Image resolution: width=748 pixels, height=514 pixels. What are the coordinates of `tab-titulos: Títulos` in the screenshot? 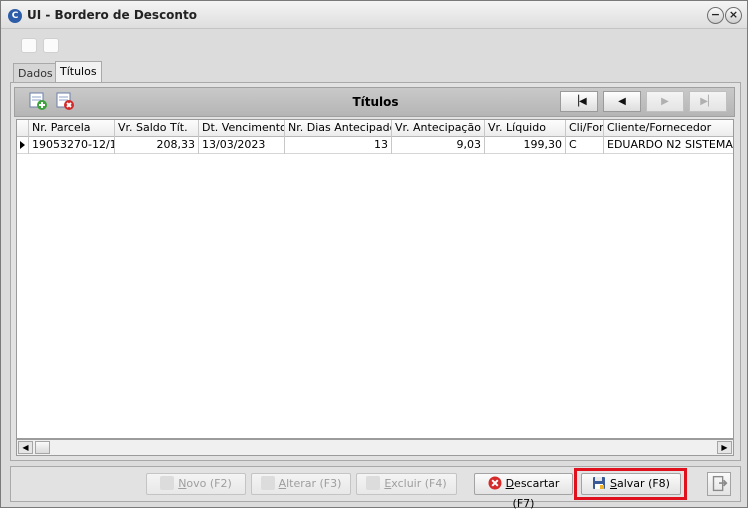 It's located at (78, 72).